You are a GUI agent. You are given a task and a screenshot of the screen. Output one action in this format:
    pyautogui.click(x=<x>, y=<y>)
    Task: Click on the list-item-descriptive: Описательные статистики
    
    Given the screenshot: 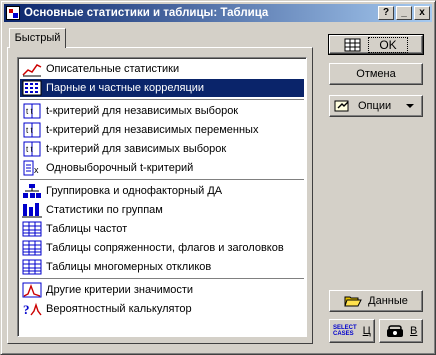 What is the action you would take?
    pyautogui.click(x=162, y=69)
    